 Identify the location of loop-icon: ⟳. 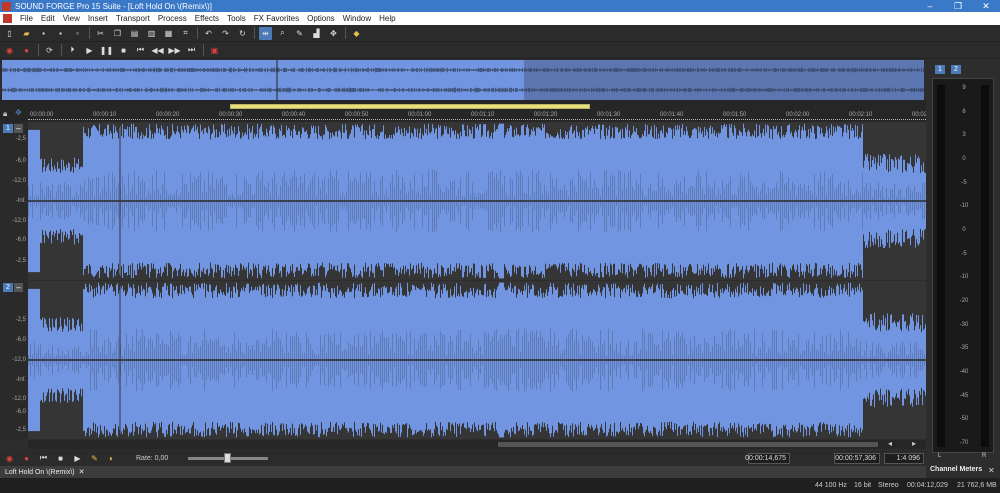
(49, 50).